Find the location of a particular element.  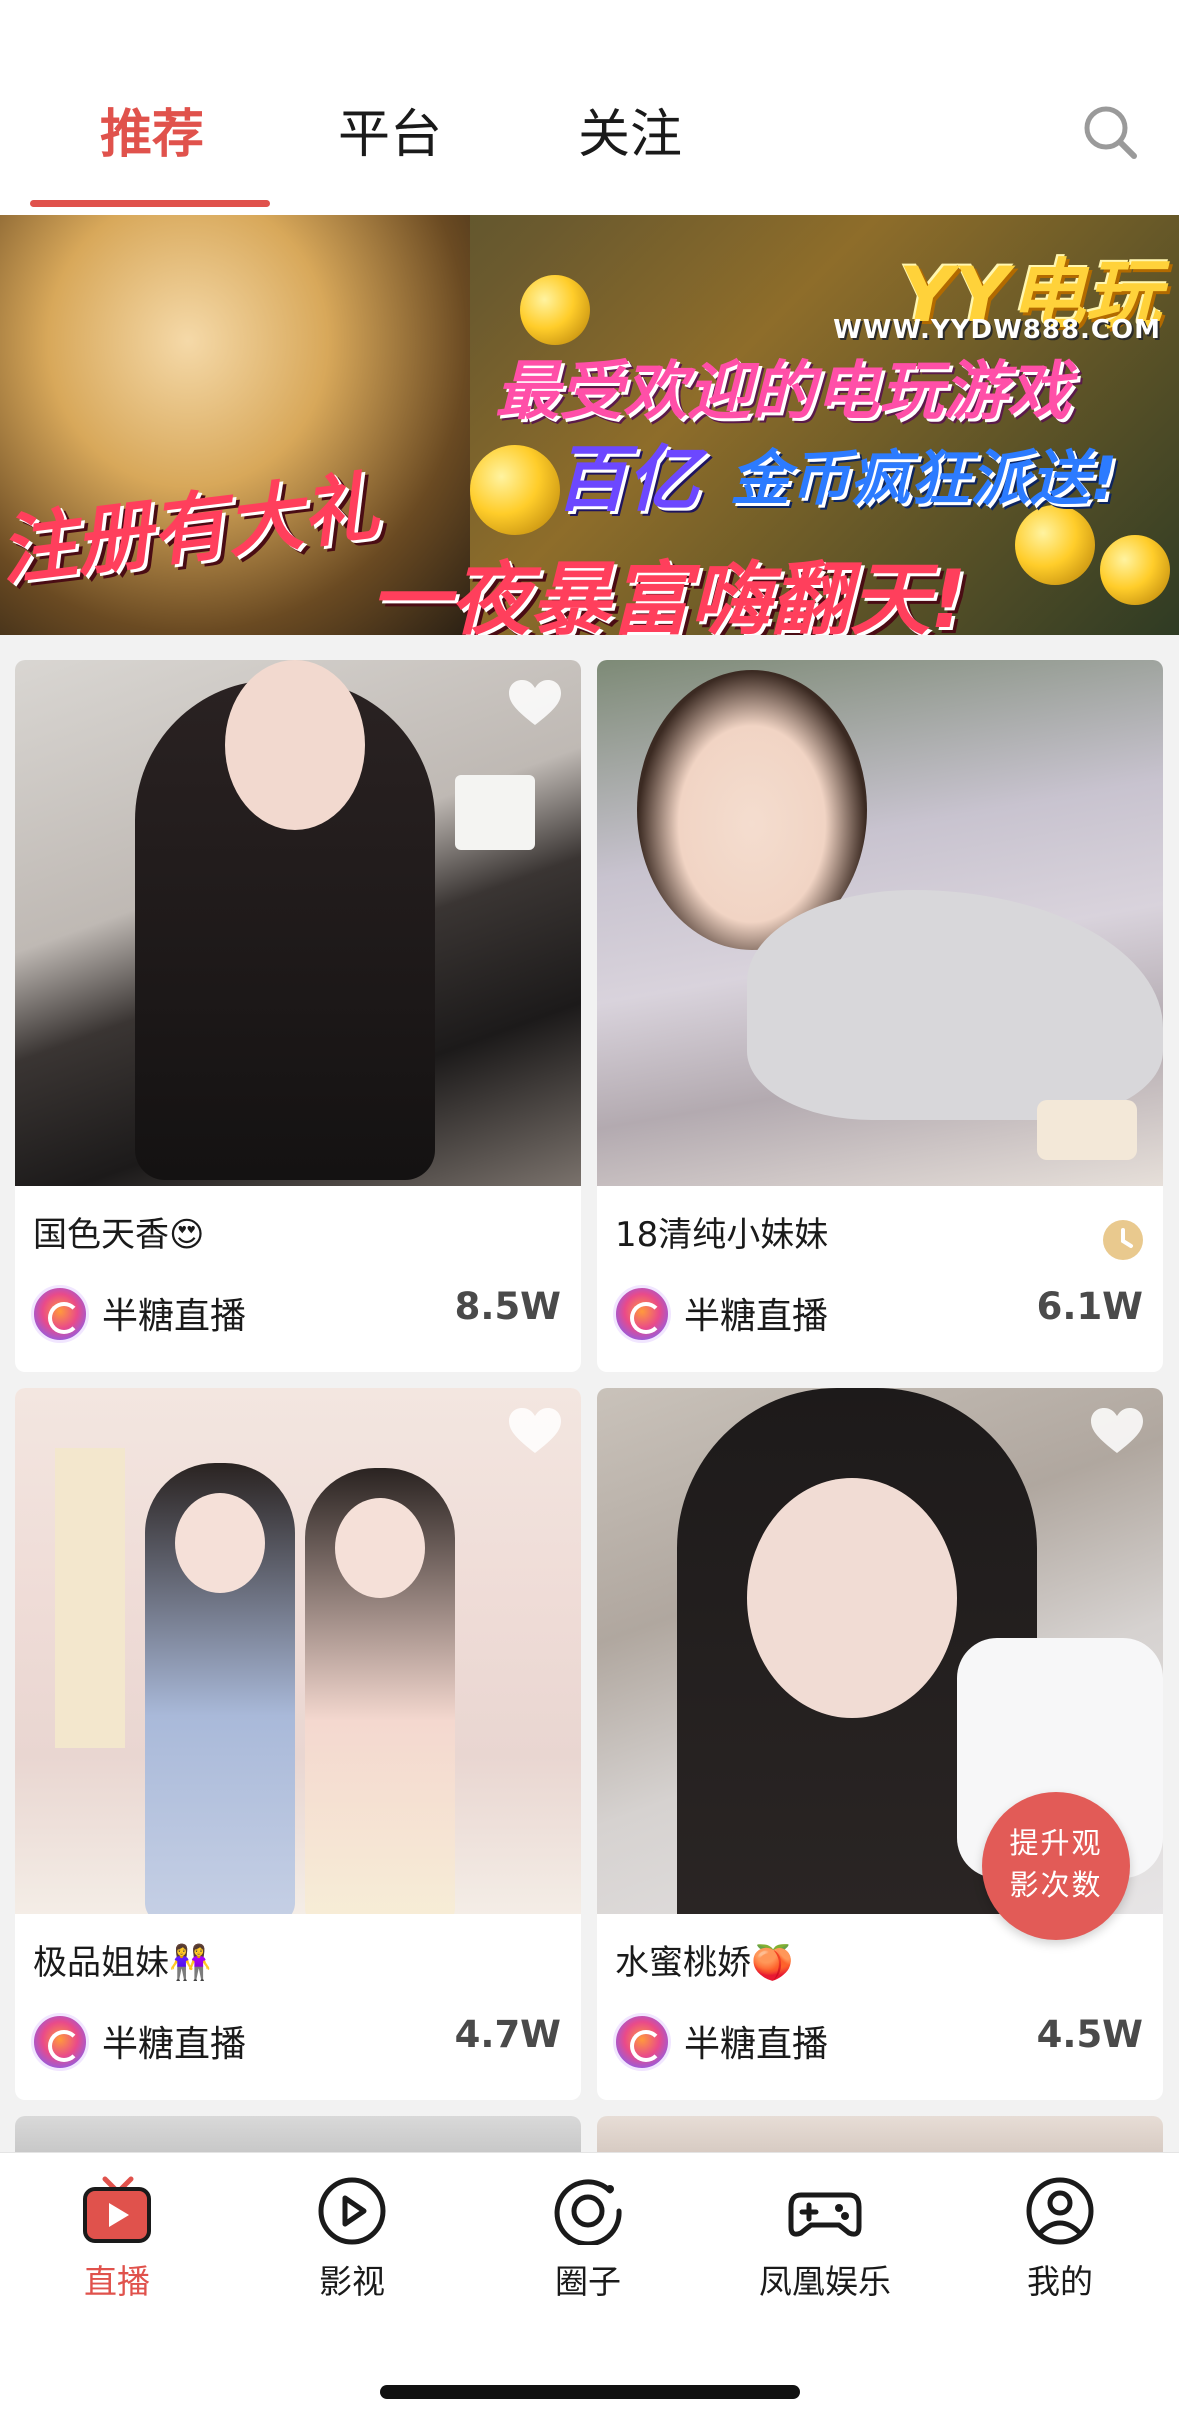

boost-views-label-1: 提升观 is located at coordinates (1056, 1843).